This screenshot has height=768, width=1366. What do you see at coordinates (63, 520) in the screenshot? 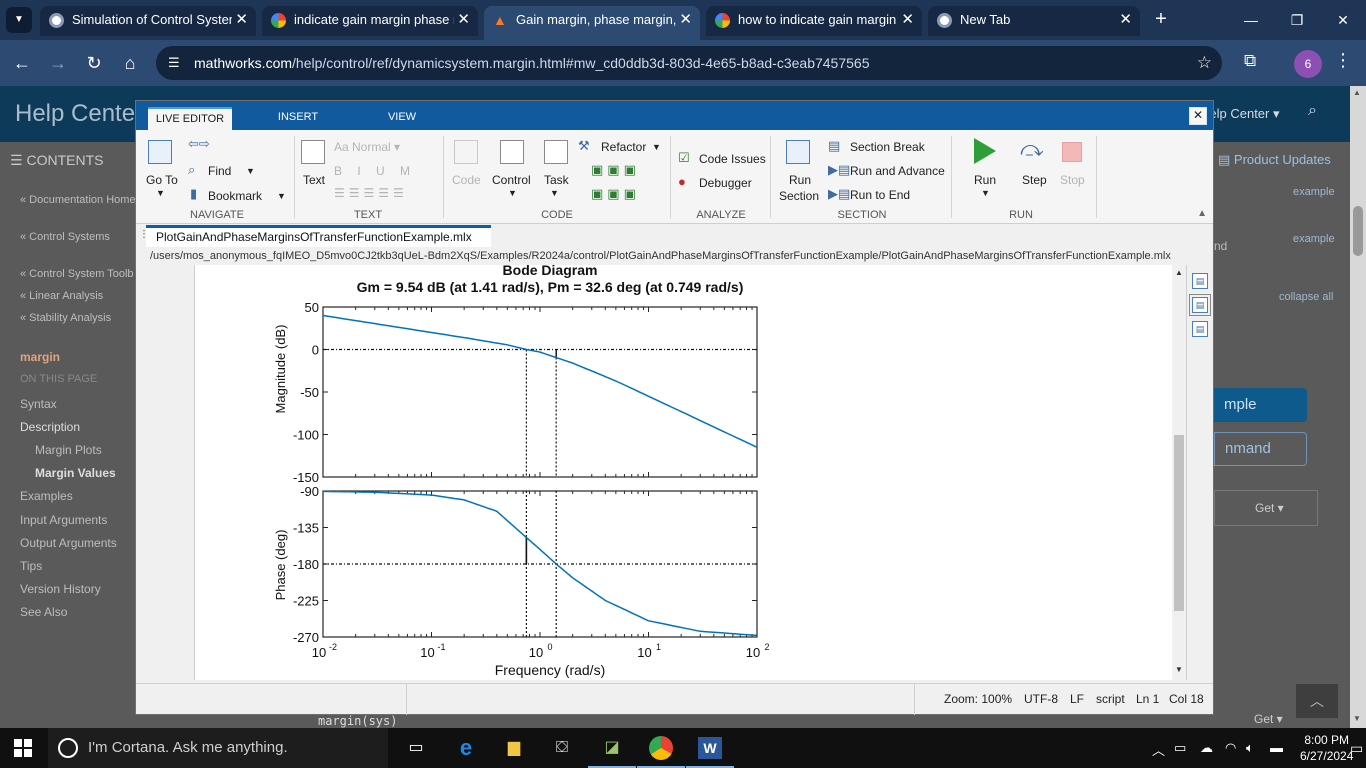
I see `toc-input-arguments: Input Arguments` at bounding box center [63, 520].